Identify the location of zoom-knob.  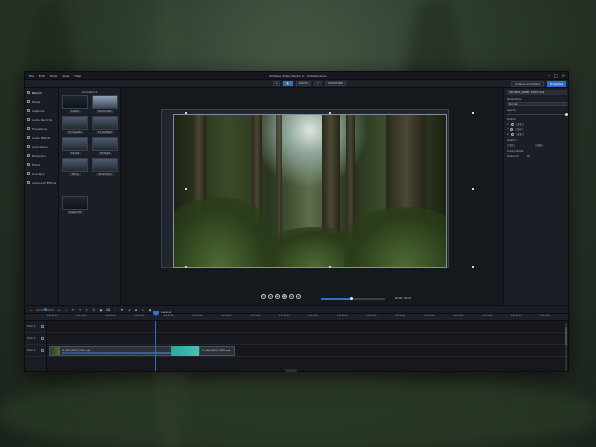
(45, 309).